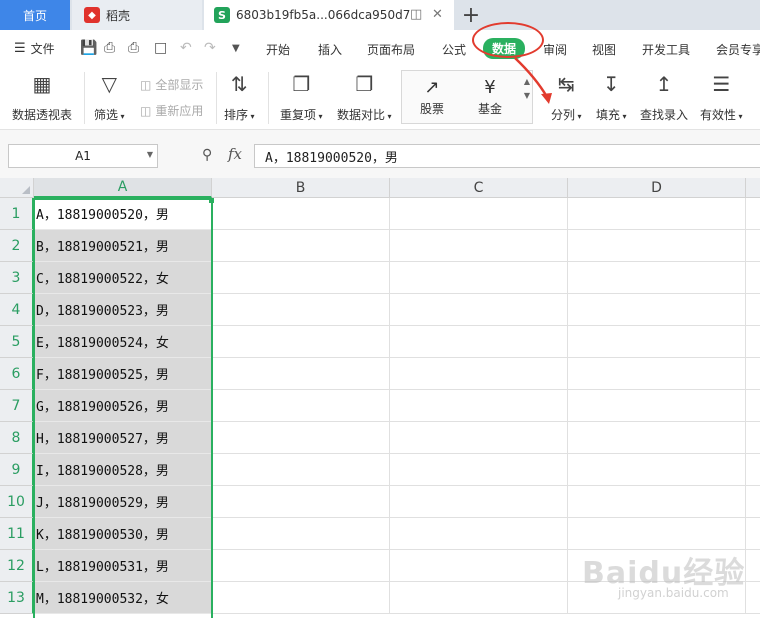  Describe the element at coordinates (88, 48) in the screenshot. I see `save-icon: 💾` at that location.